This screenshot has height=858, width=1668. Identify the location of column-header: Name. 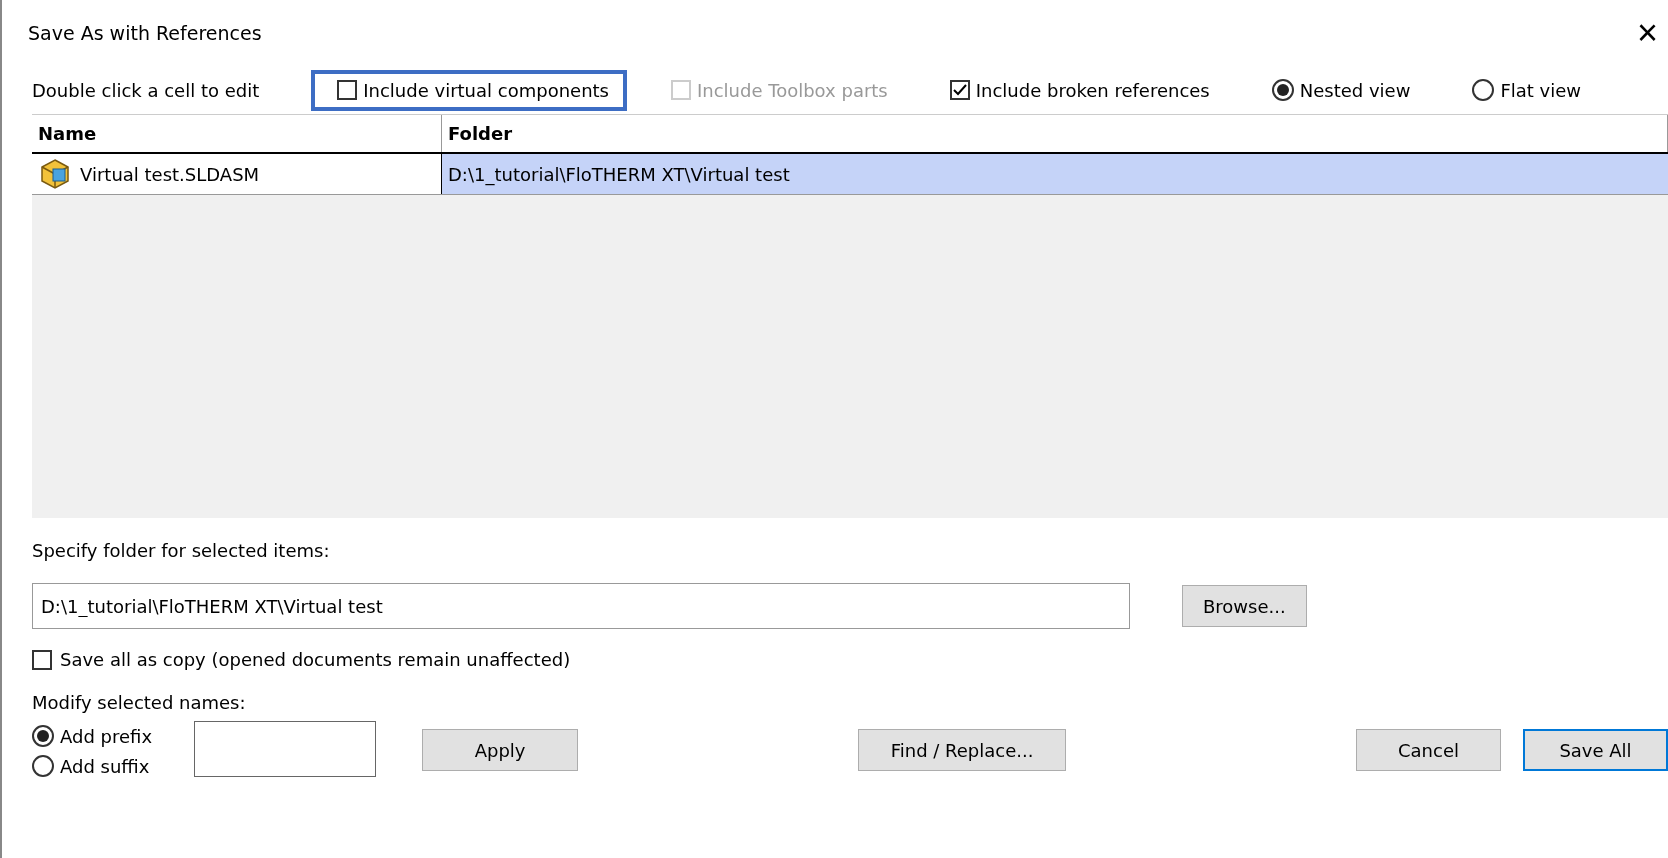
(237, 133).